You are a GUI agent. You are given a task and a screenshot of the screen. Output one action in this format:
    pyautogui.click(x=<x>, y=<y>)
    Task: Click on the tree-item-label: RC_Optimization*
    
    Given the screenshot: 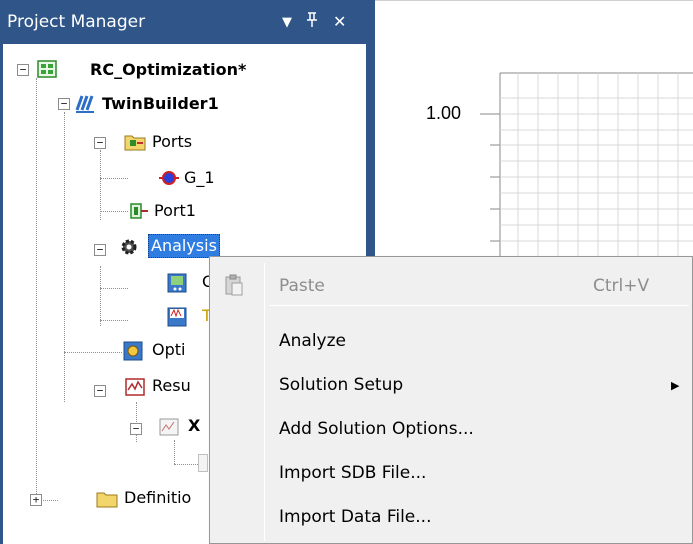 What is the action you would take?
    pyautogui.click(x=168, y=69)
    